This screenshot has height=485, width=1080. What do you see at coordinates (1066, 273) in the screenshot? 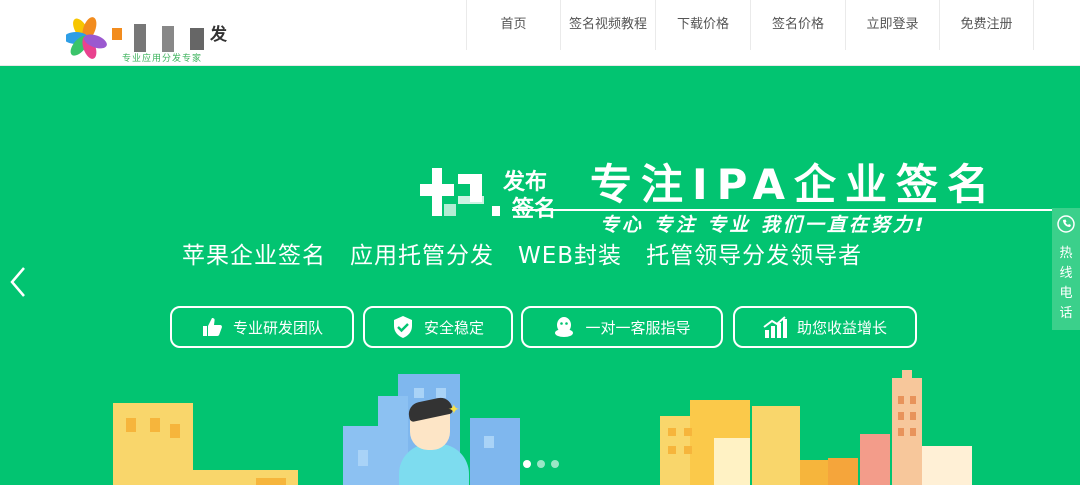
I see `hotline-char: 线` at bounding box center [1066, 273].